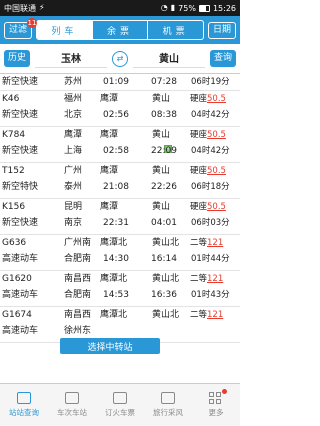 The height and width of the screenshot is (426, 320). I want to click on terminal-station: 上海, so click(73, 151).